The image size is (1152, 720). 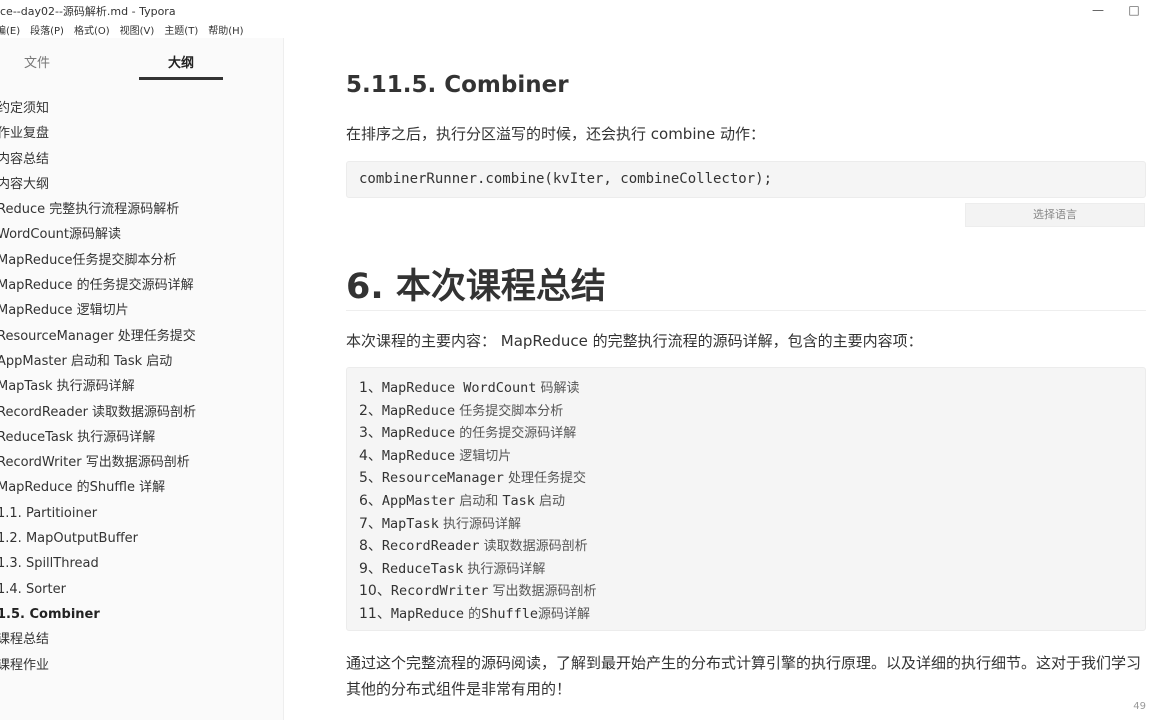 What do you see at coordinates (375, 613) in the screenshot?
I see `code-token-num: 11、` at bounding box center [375, 613].